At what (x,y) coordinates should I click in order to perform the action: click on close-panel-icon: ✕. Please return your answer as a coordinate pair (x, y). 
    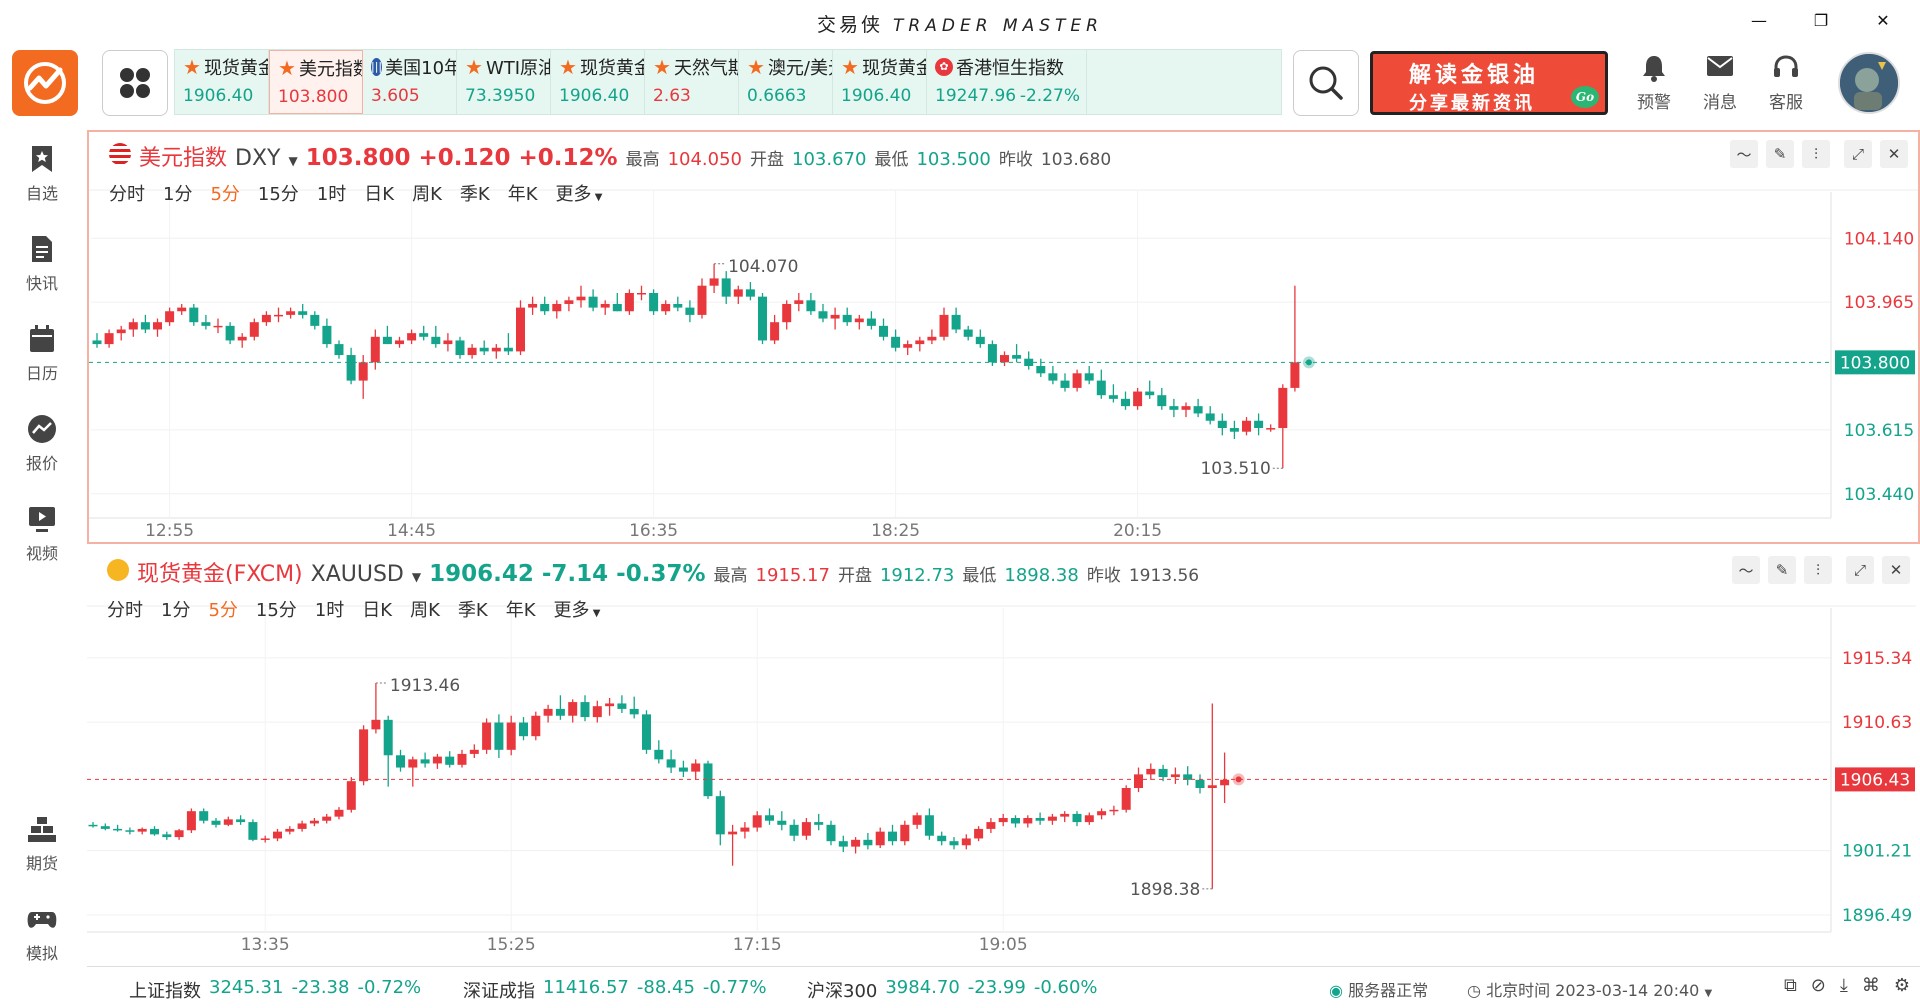
    Looking at the image, I should click on (1894, 154).